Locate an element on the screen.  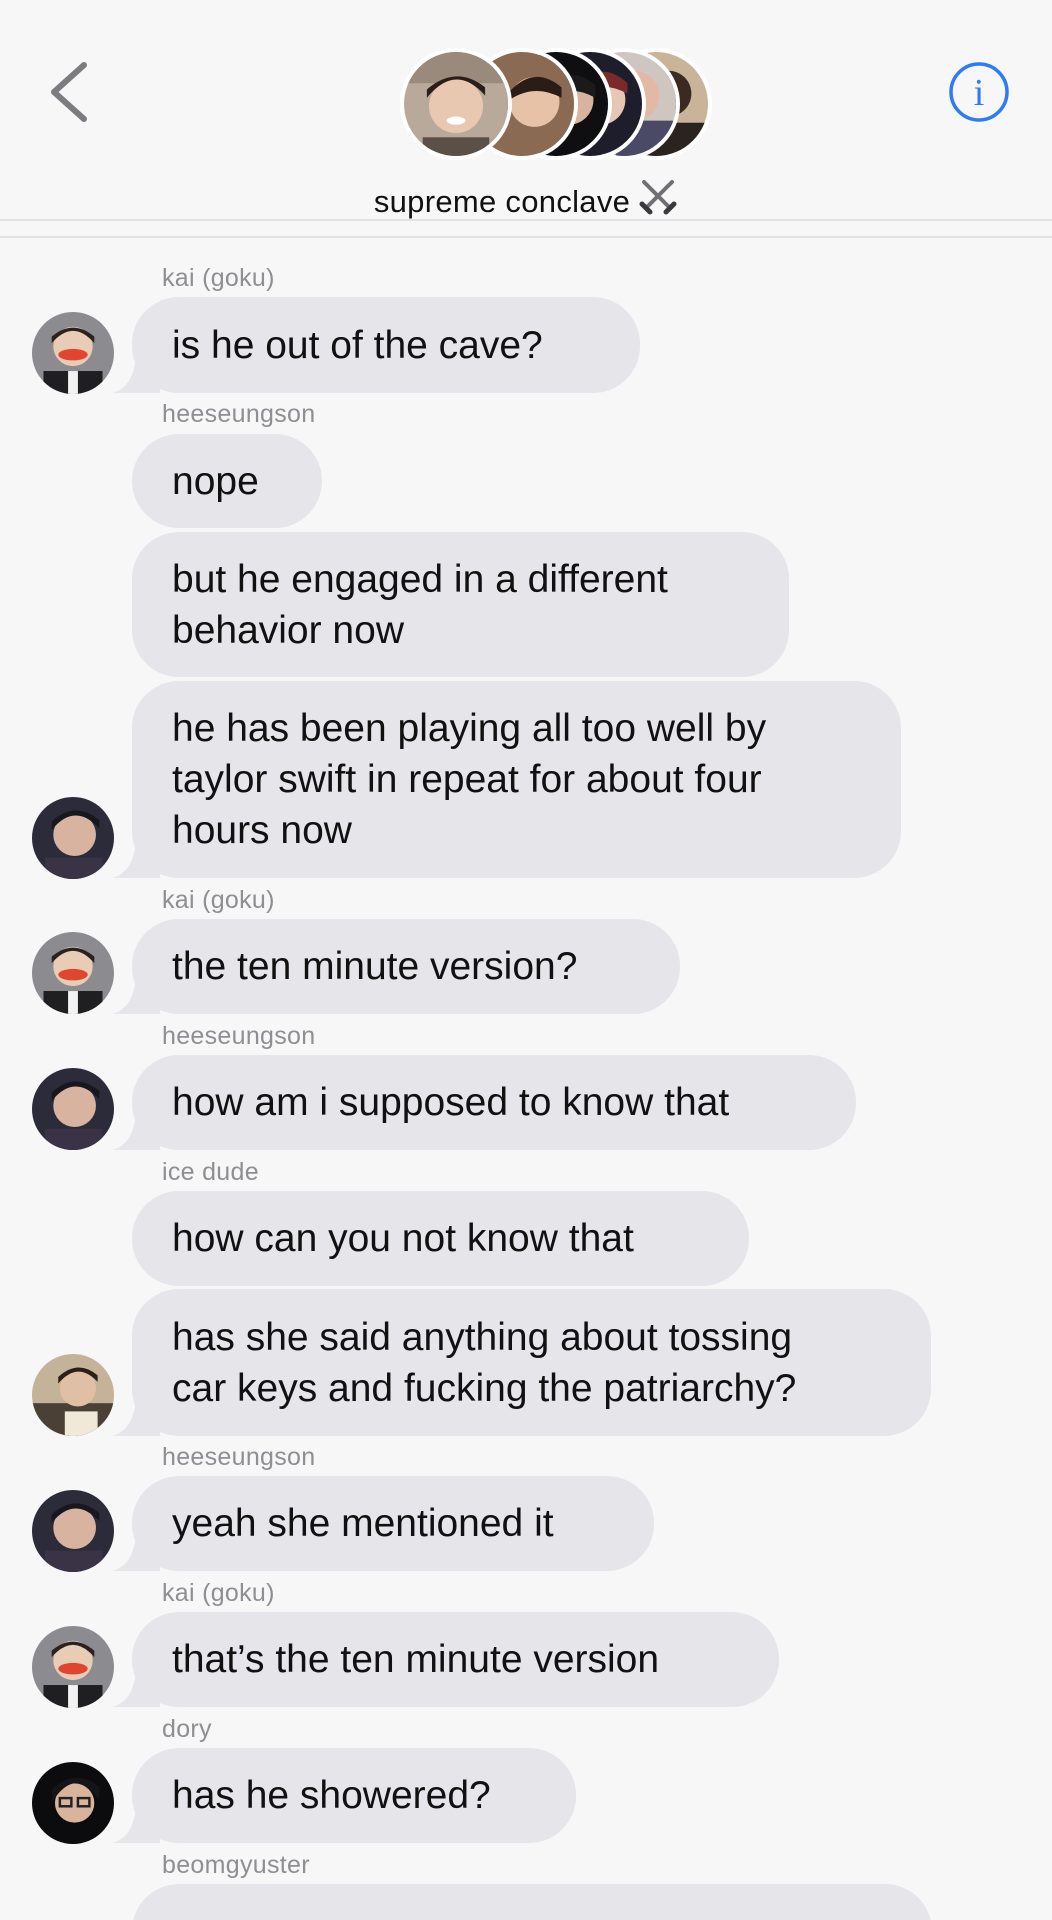
message-bubble: nope is located at coordinates (227, 481).